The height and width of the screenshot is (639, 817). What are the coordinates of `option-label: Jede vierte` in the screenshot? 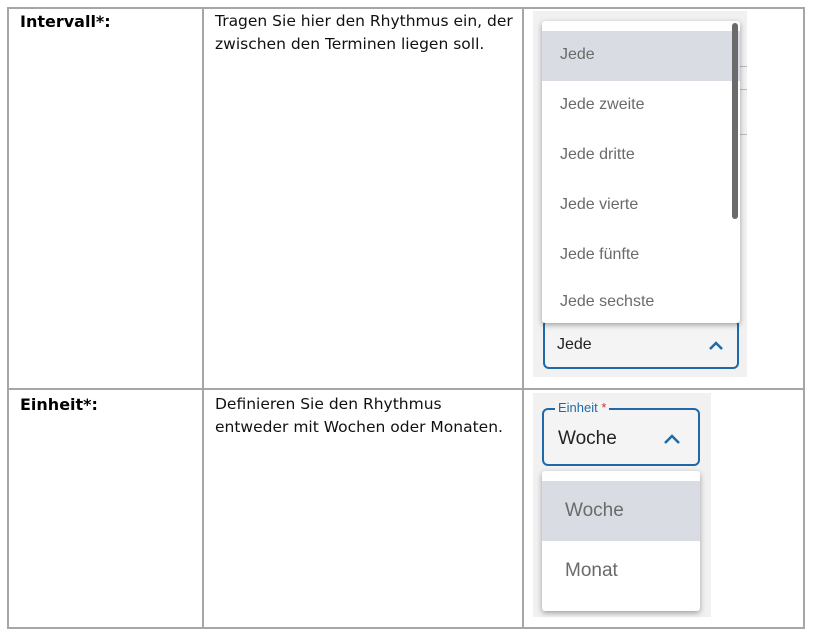 It's located at (599, 204).